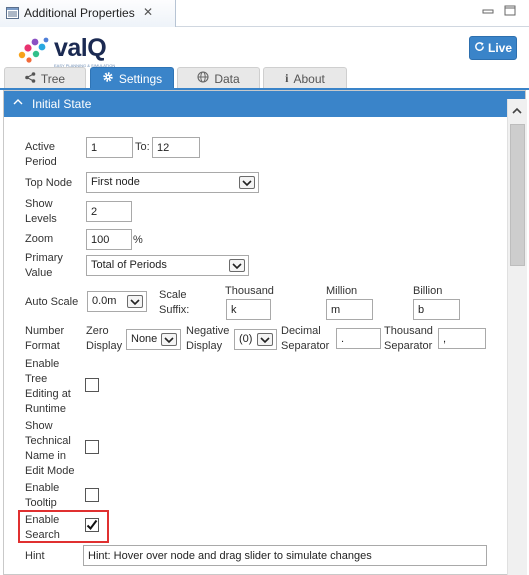  I want to click on enable-tooltip-checkbox, so click(92, 495).